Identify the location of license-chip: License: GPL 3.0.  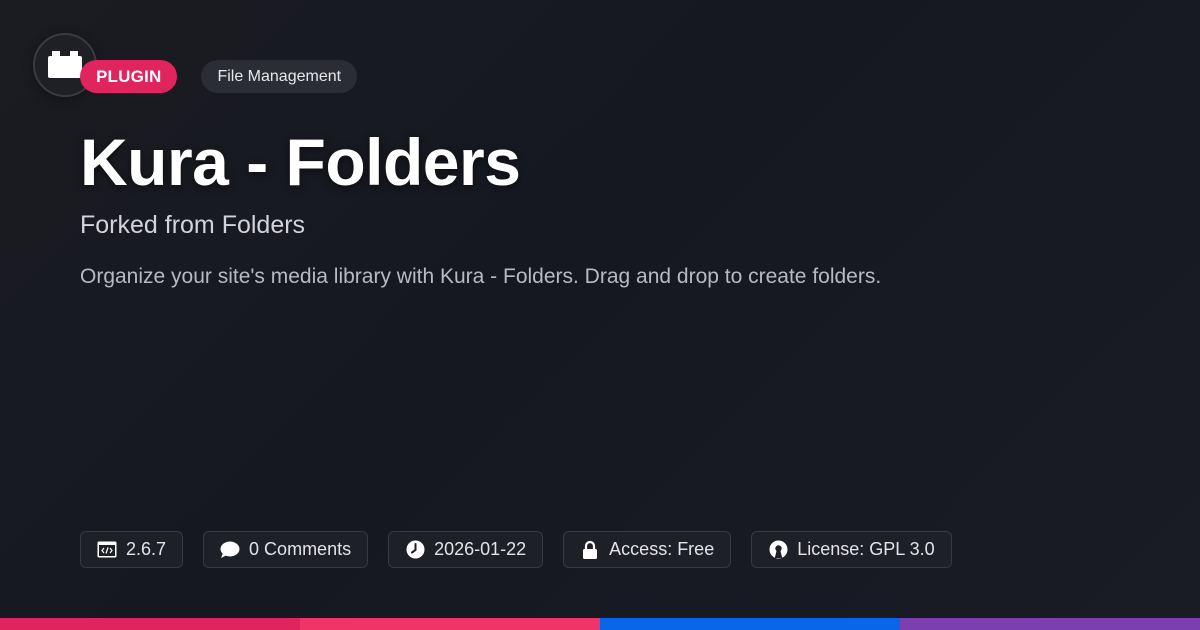
(851, 549).